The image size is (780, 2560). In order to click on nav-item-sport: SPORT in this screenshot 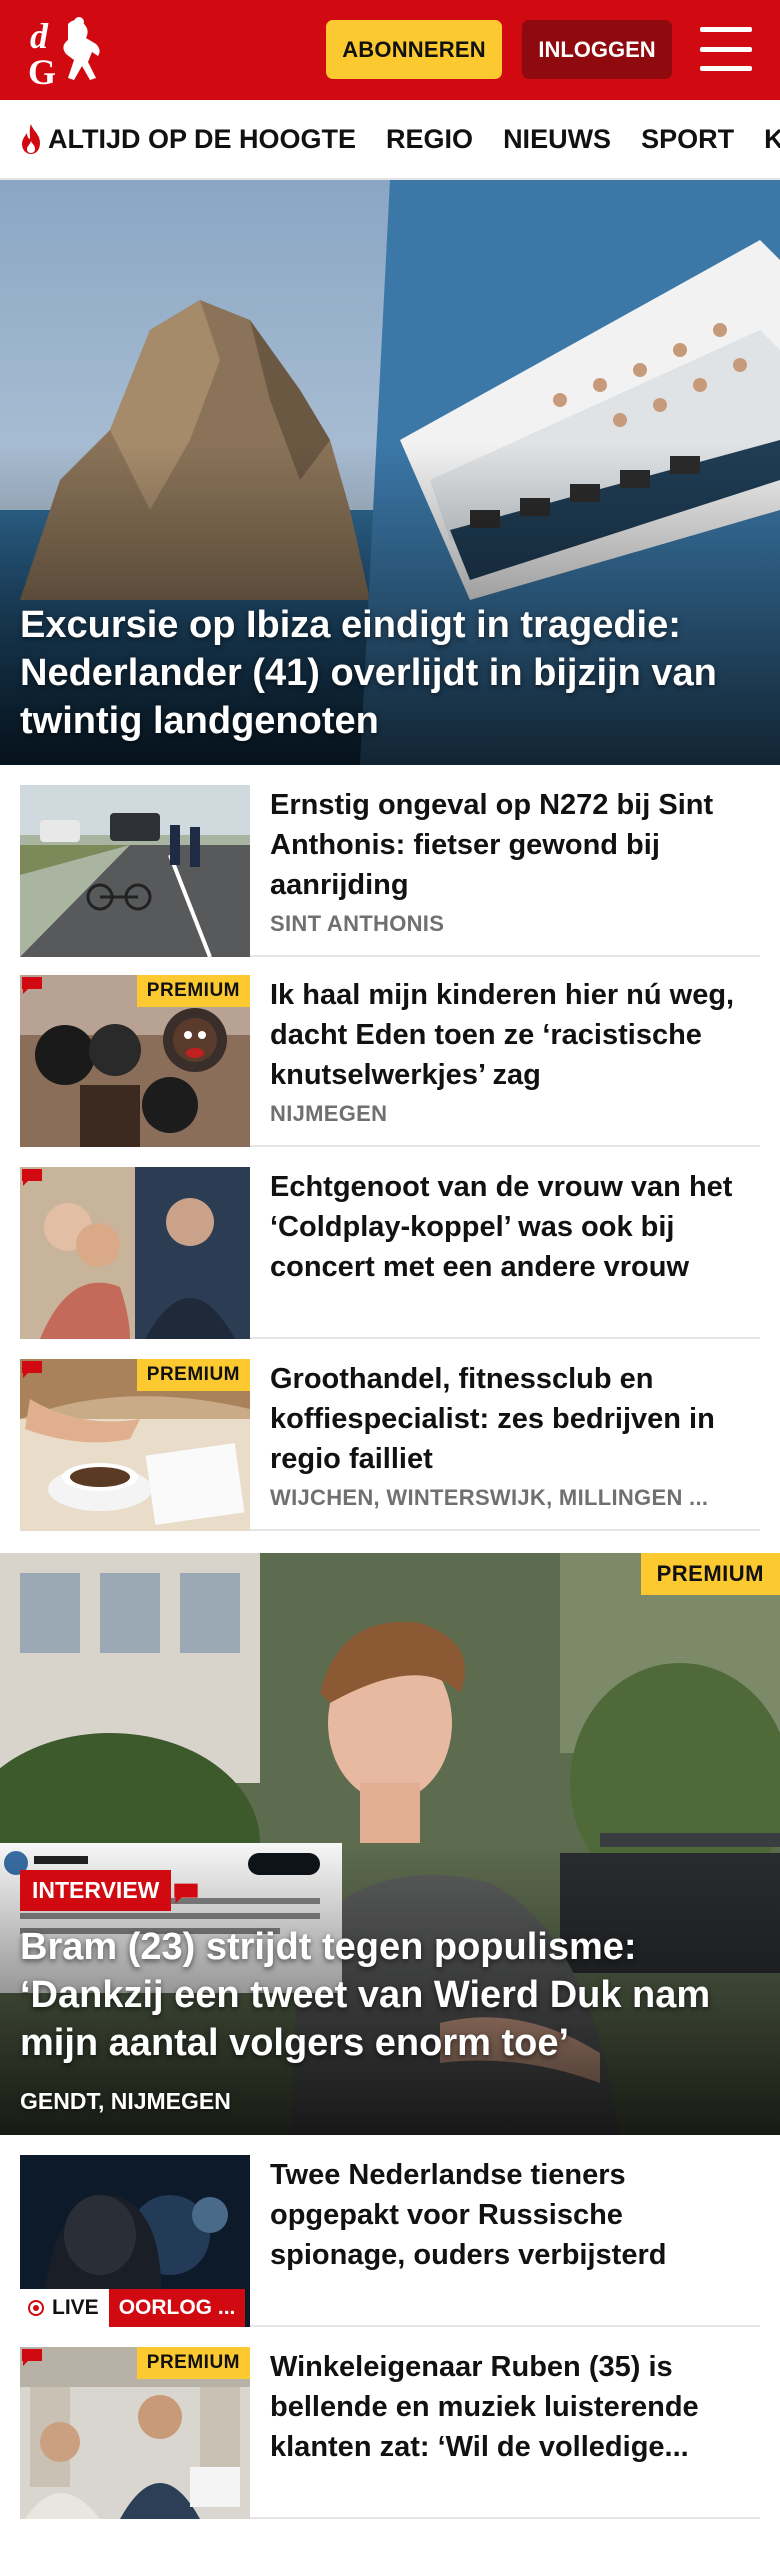, I will do `click(687, 139)`.